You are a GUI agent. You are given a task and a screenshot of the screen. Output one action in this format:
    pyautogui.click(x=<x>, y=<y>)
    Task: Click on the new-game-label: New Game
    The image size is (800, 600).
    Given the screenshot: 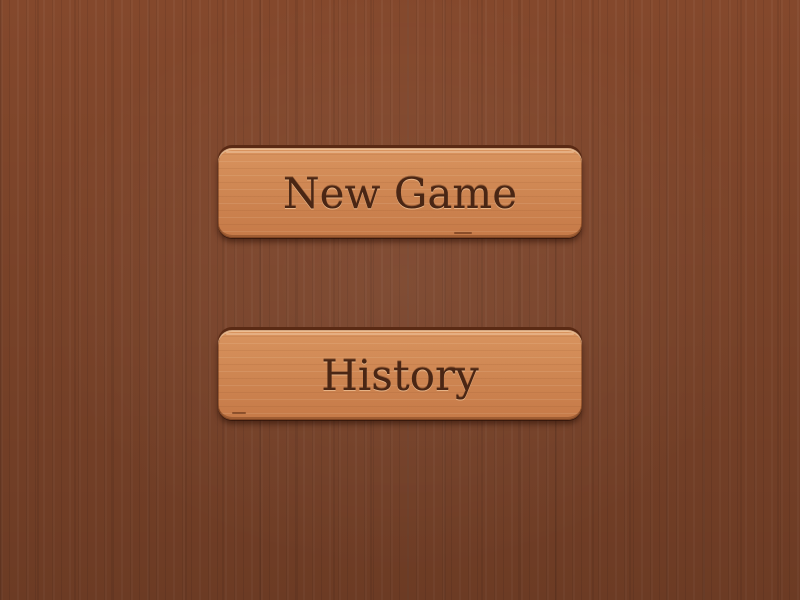 What is the action you would take?
    pyautogui.click(x=400, y=193)
    